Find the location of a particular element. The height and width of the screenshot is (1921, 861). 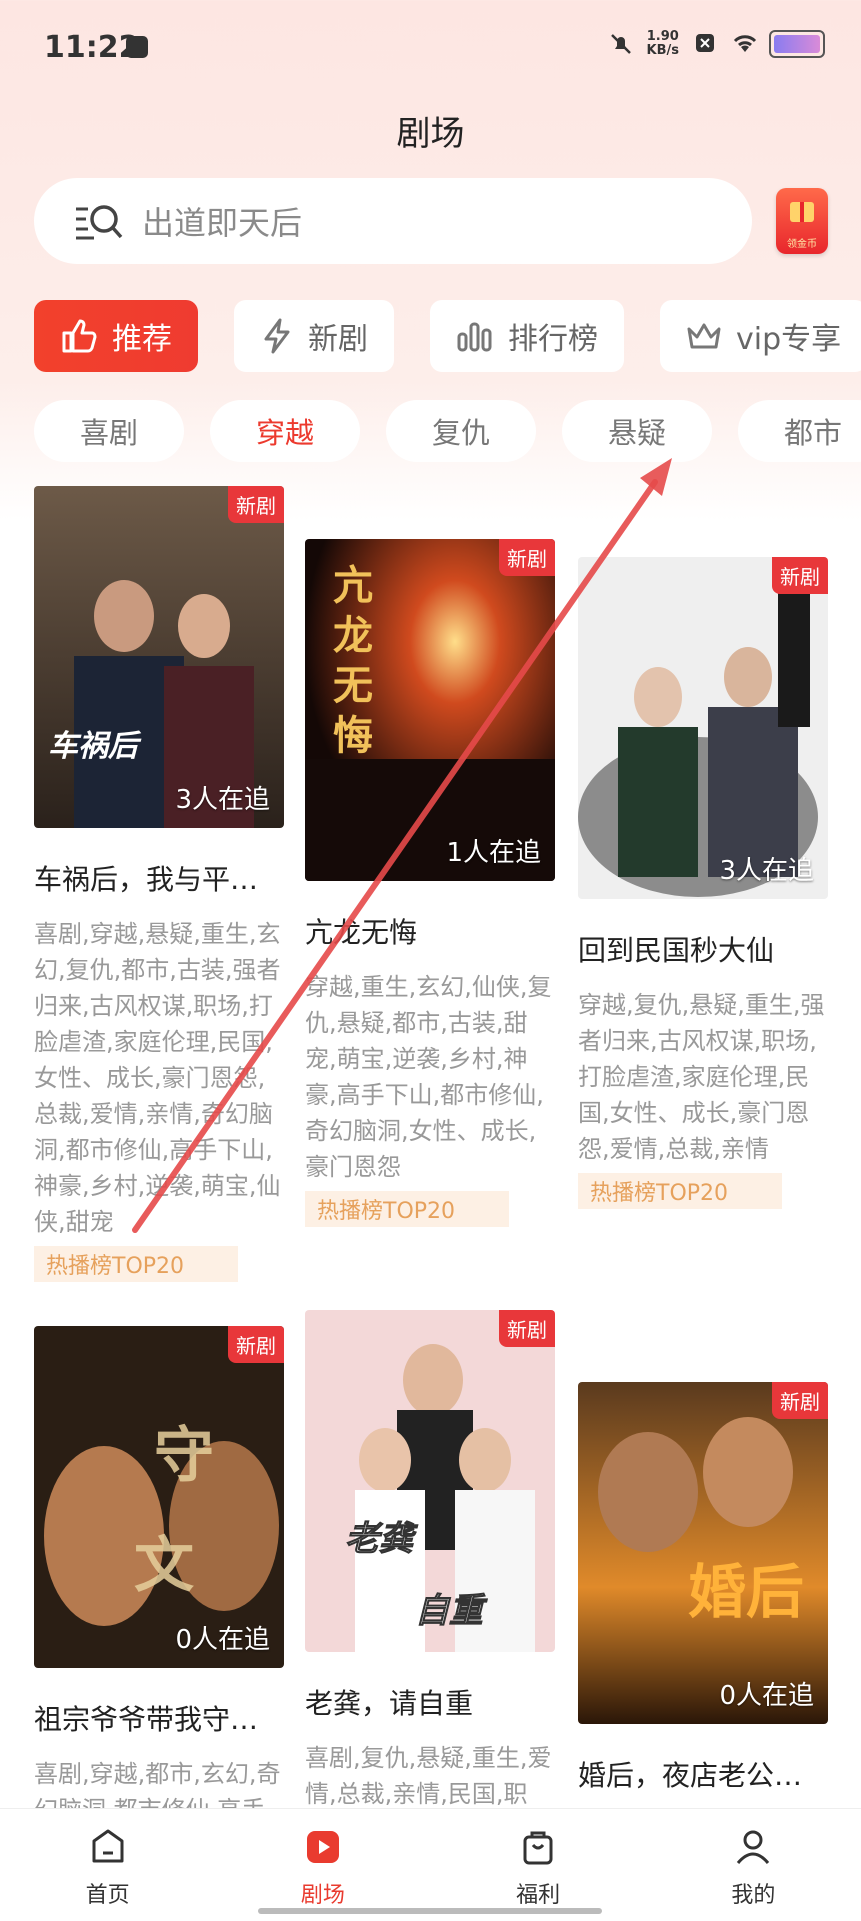

chip-comedy: 喜剧 is located at coordinates (109, 431).